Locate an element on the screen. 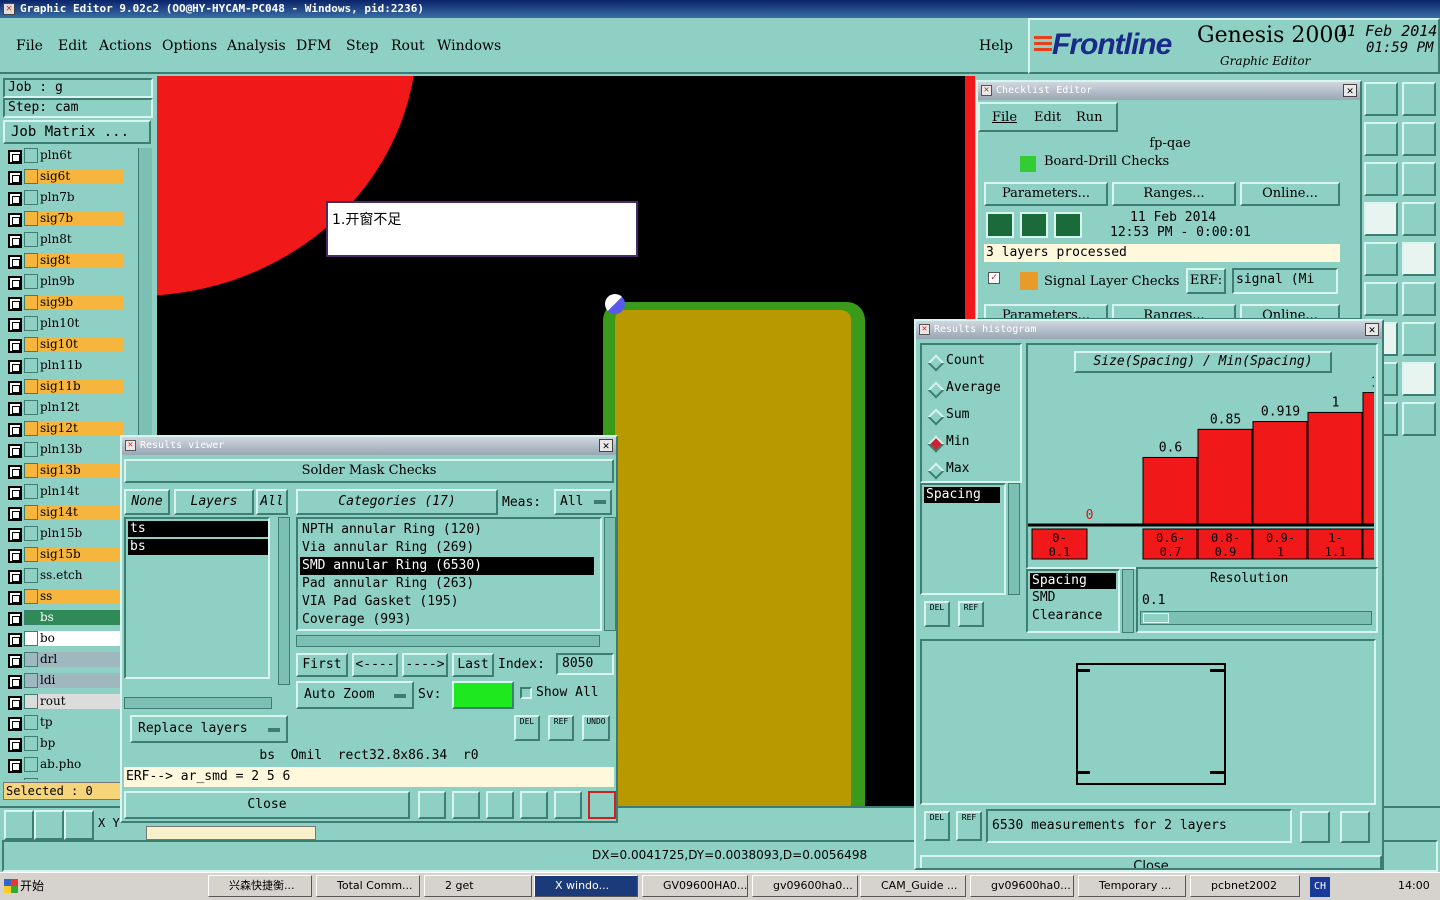 Image resolution: width=1440 pixels, height=900 pixels. layer-row-pln7b: pln7b is located at coordinates (65, 198).